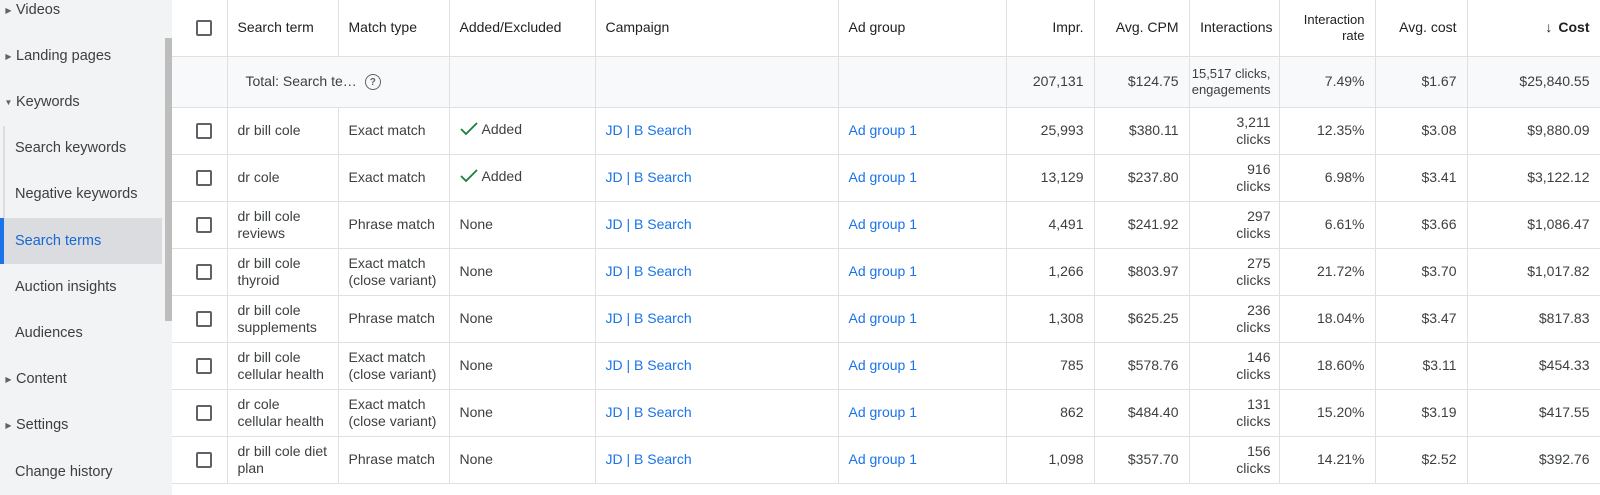 The image size is (1600, 495). Describe the element at coordinates (1327, 28) in the screenshot. I see `header-interaction-rate: Interaction rate` at that location.